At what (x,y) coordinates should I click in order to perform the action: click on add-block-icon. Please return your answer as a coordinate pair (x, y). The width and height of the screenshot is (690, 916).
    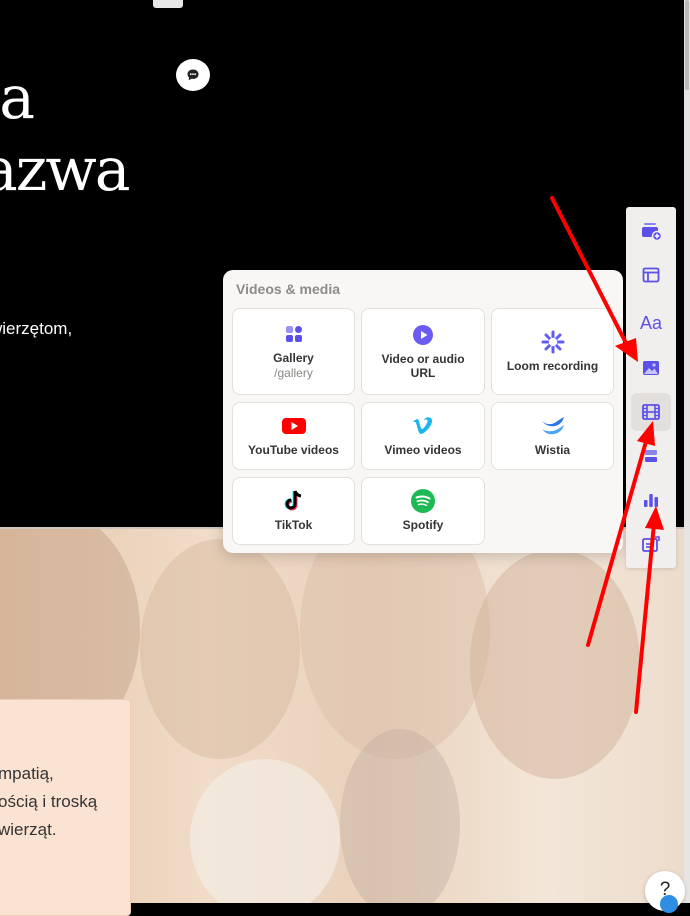
    Looking at the image, I should click on (652, 232).